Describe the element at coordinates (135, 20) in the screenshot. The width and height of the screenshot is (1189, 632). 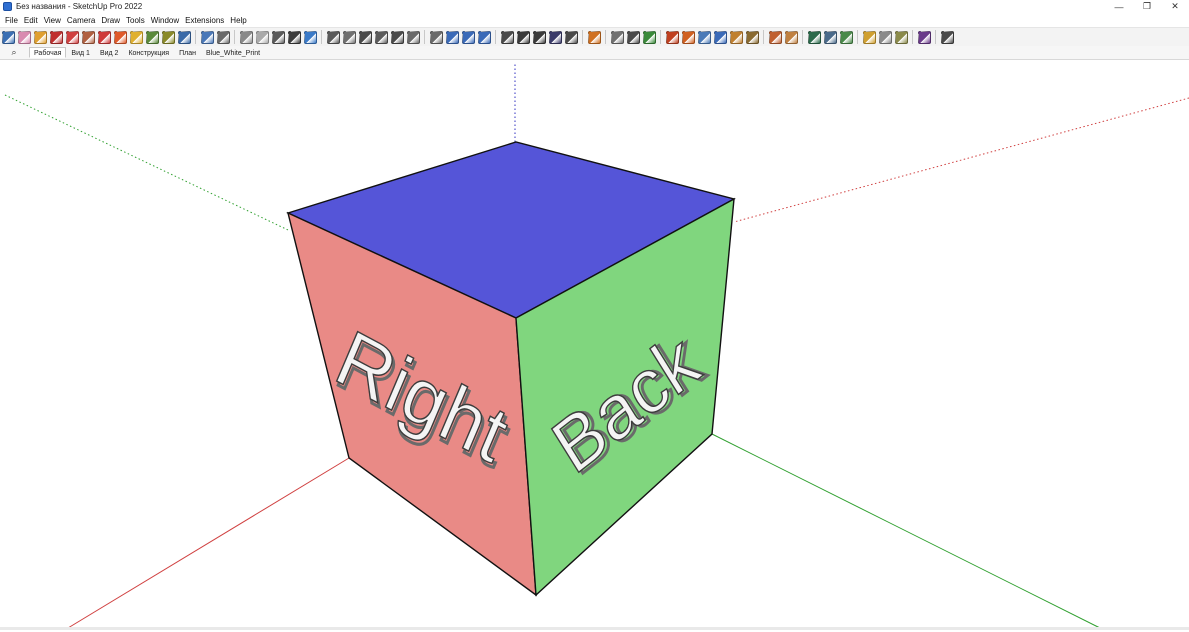
I see `menu-tools: Tools` at that location.